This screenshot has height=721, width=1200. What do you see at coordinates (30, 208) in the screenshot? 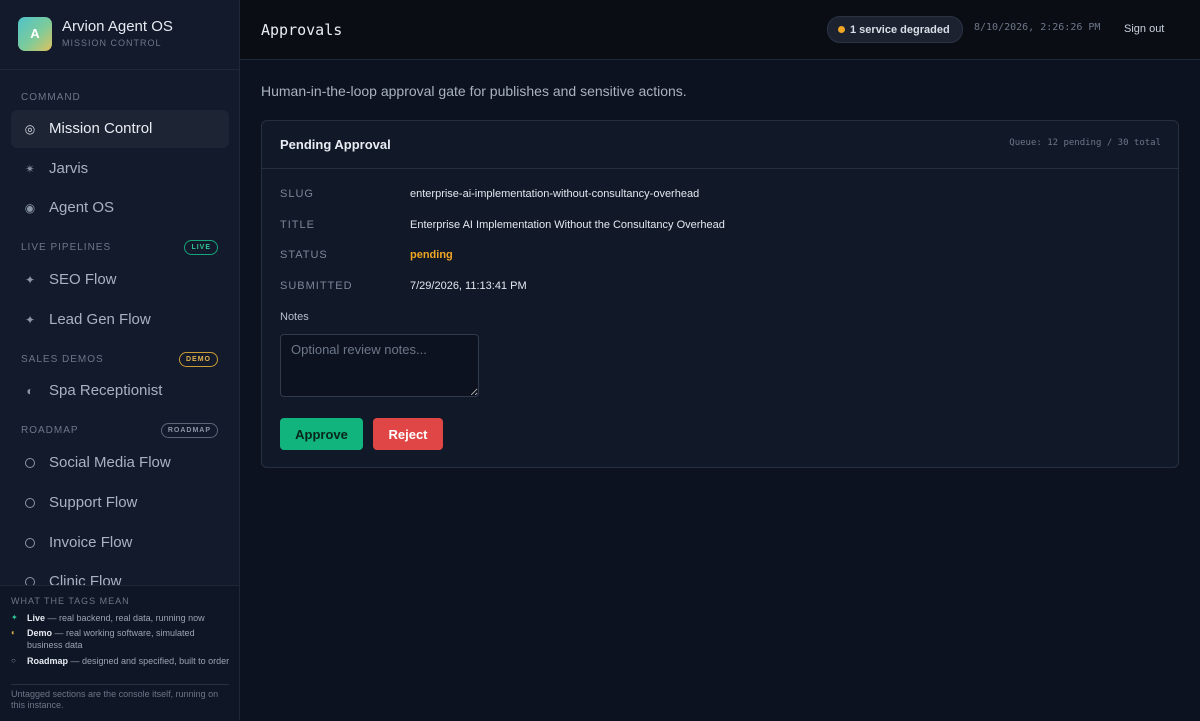
I see `radio-icon: ◉` at bounding box center [30, 208].